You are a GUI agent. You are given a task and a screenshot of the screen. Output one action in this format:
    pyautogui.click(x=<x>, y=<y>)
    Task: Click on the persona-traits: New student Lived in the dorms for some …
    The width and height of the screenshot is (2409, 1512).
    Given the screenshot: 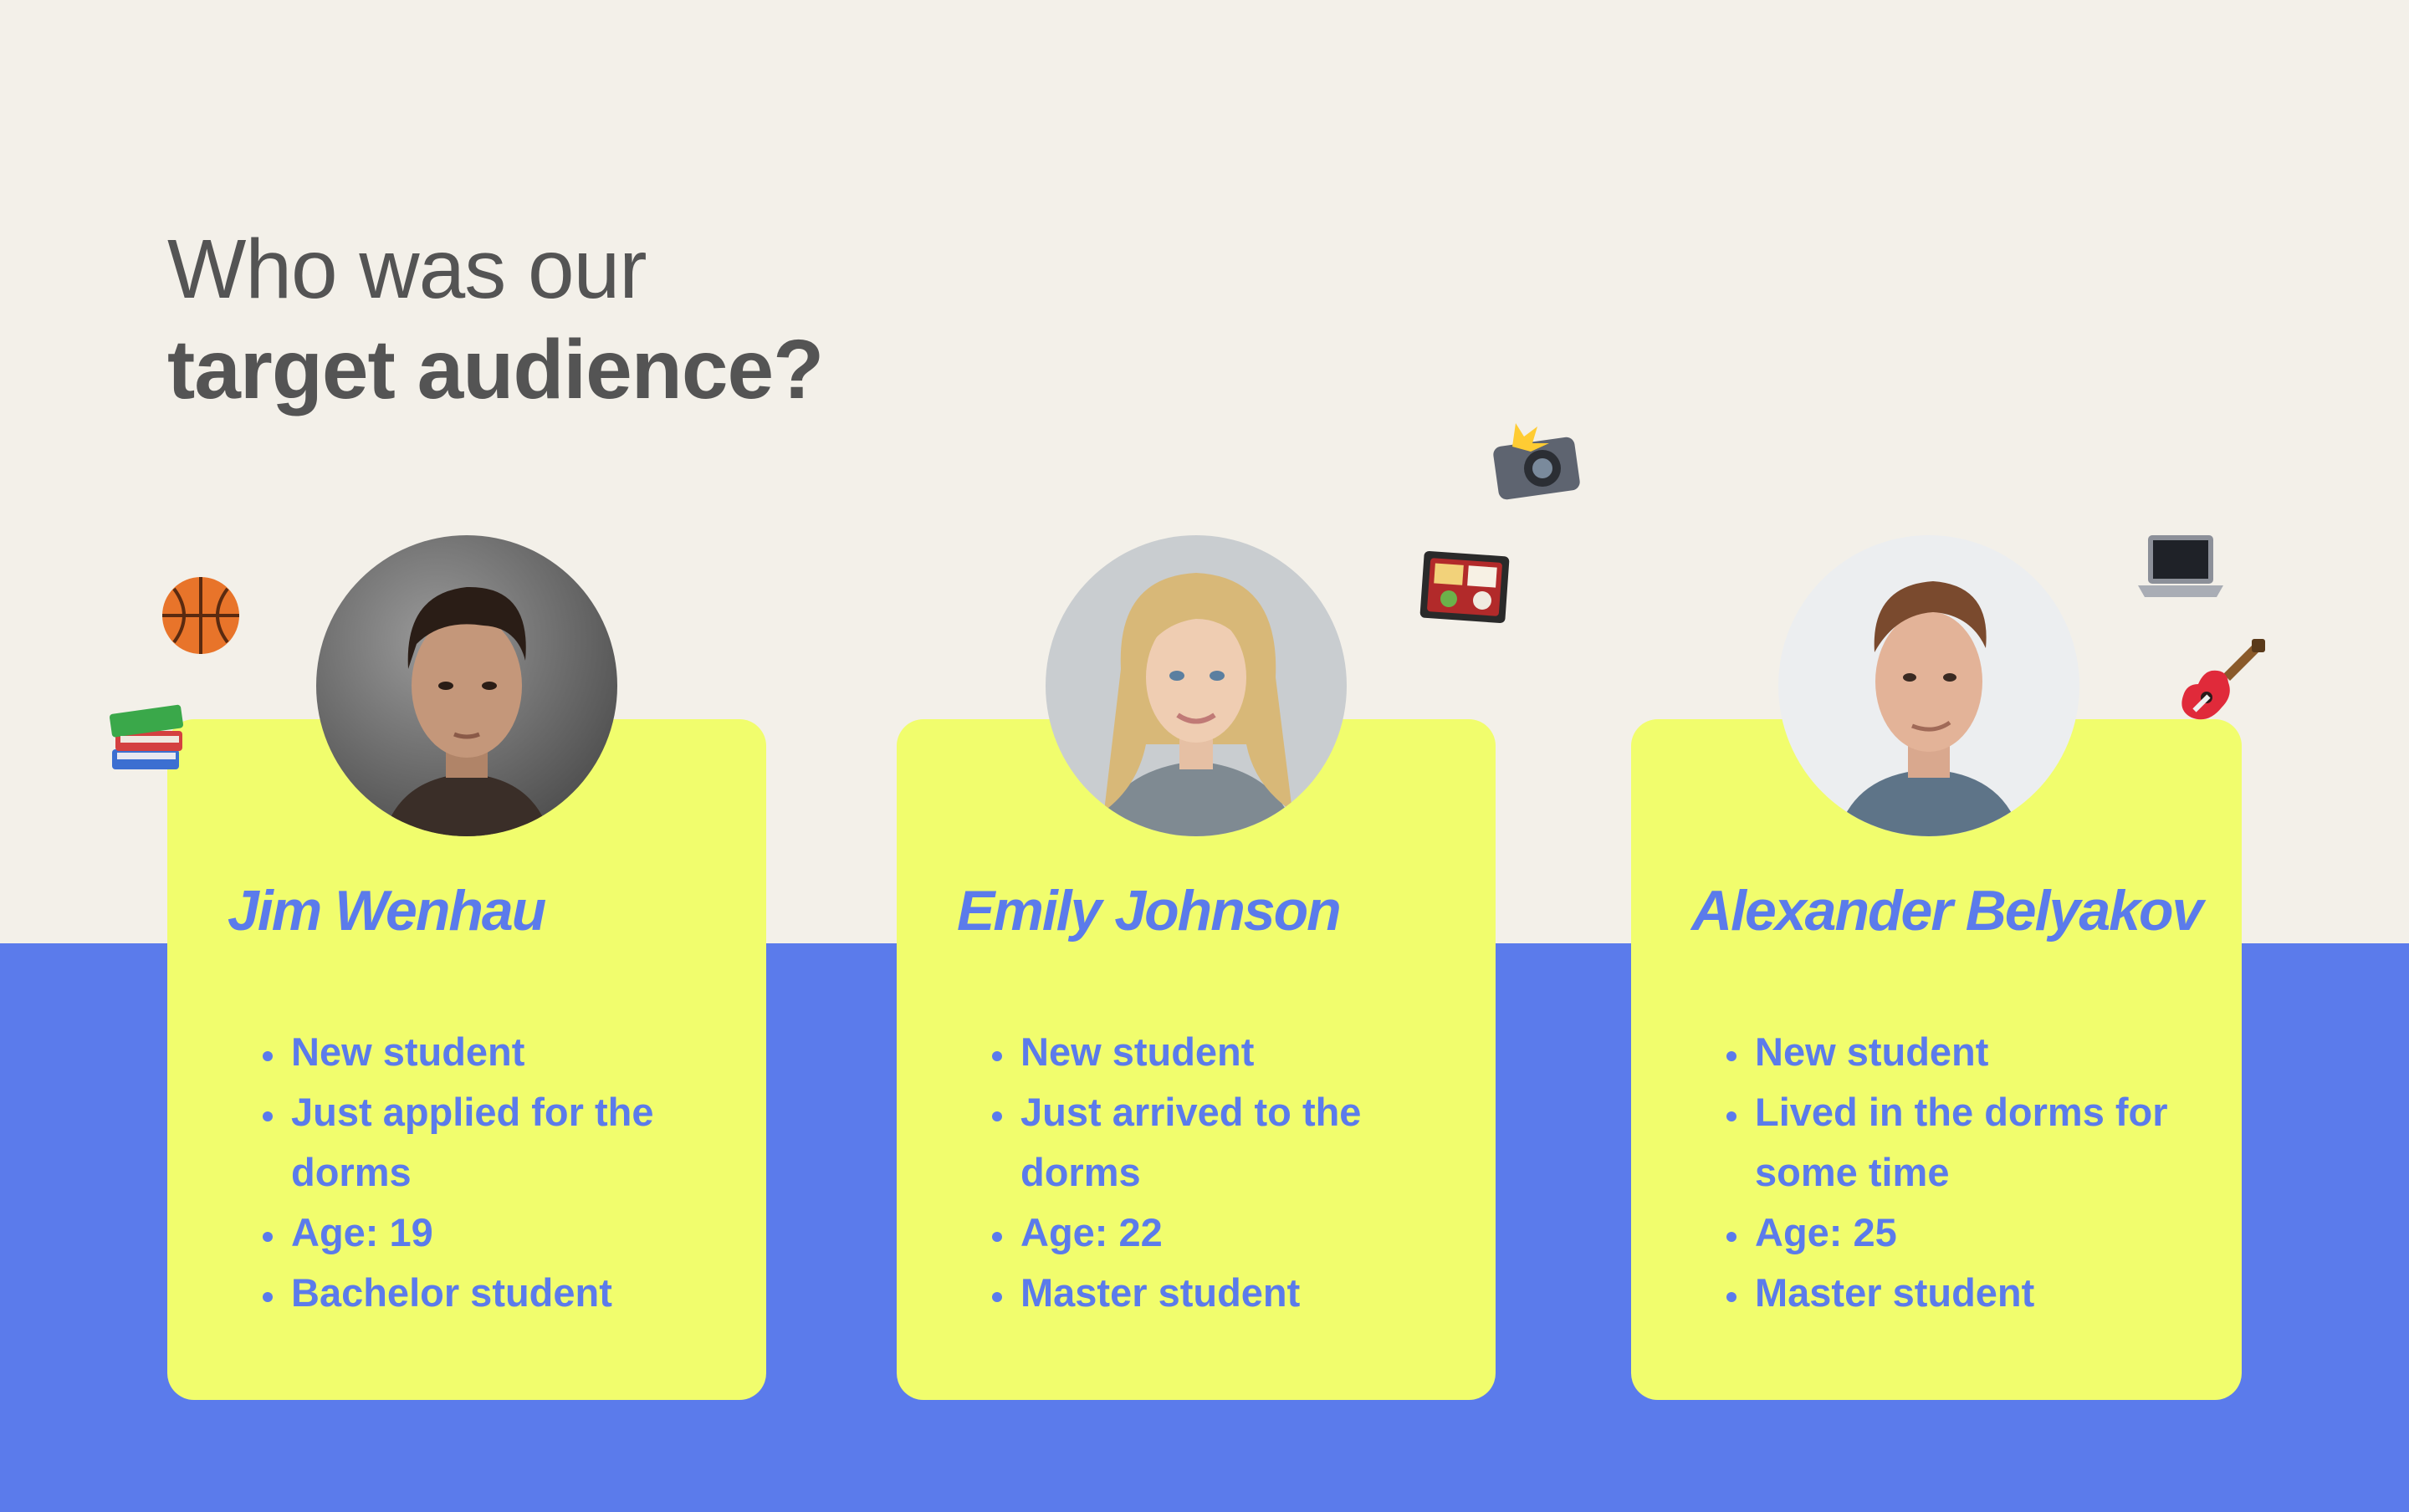 What is the action you would take?
    pyautogui.click(x=1959, y=1172)
    